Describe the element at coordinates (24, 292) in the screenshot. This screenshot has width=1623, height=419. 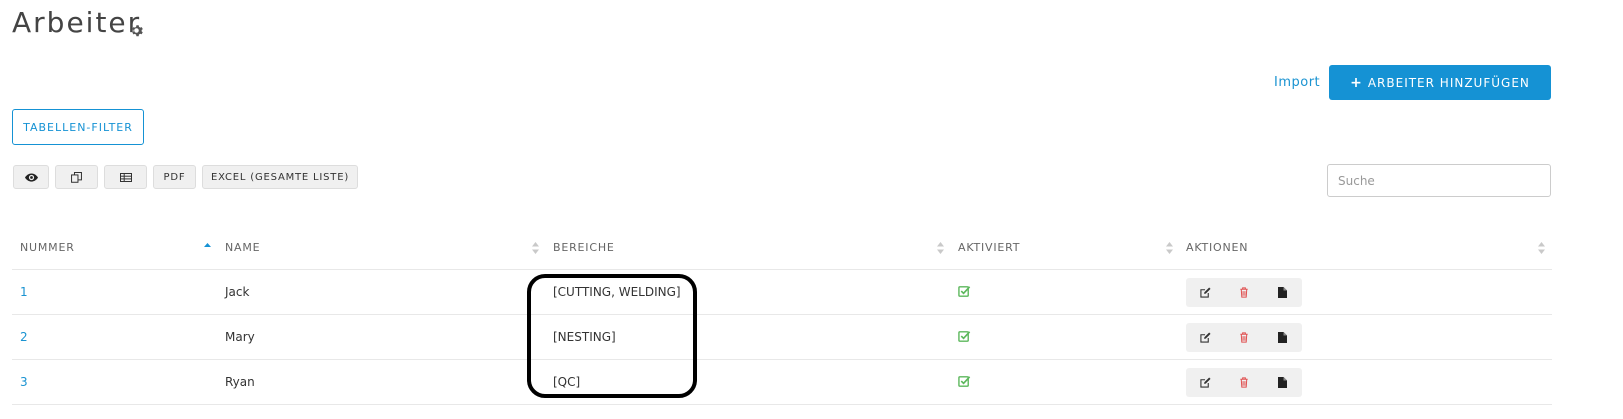
I see `worker-number-link: 1` at that location.